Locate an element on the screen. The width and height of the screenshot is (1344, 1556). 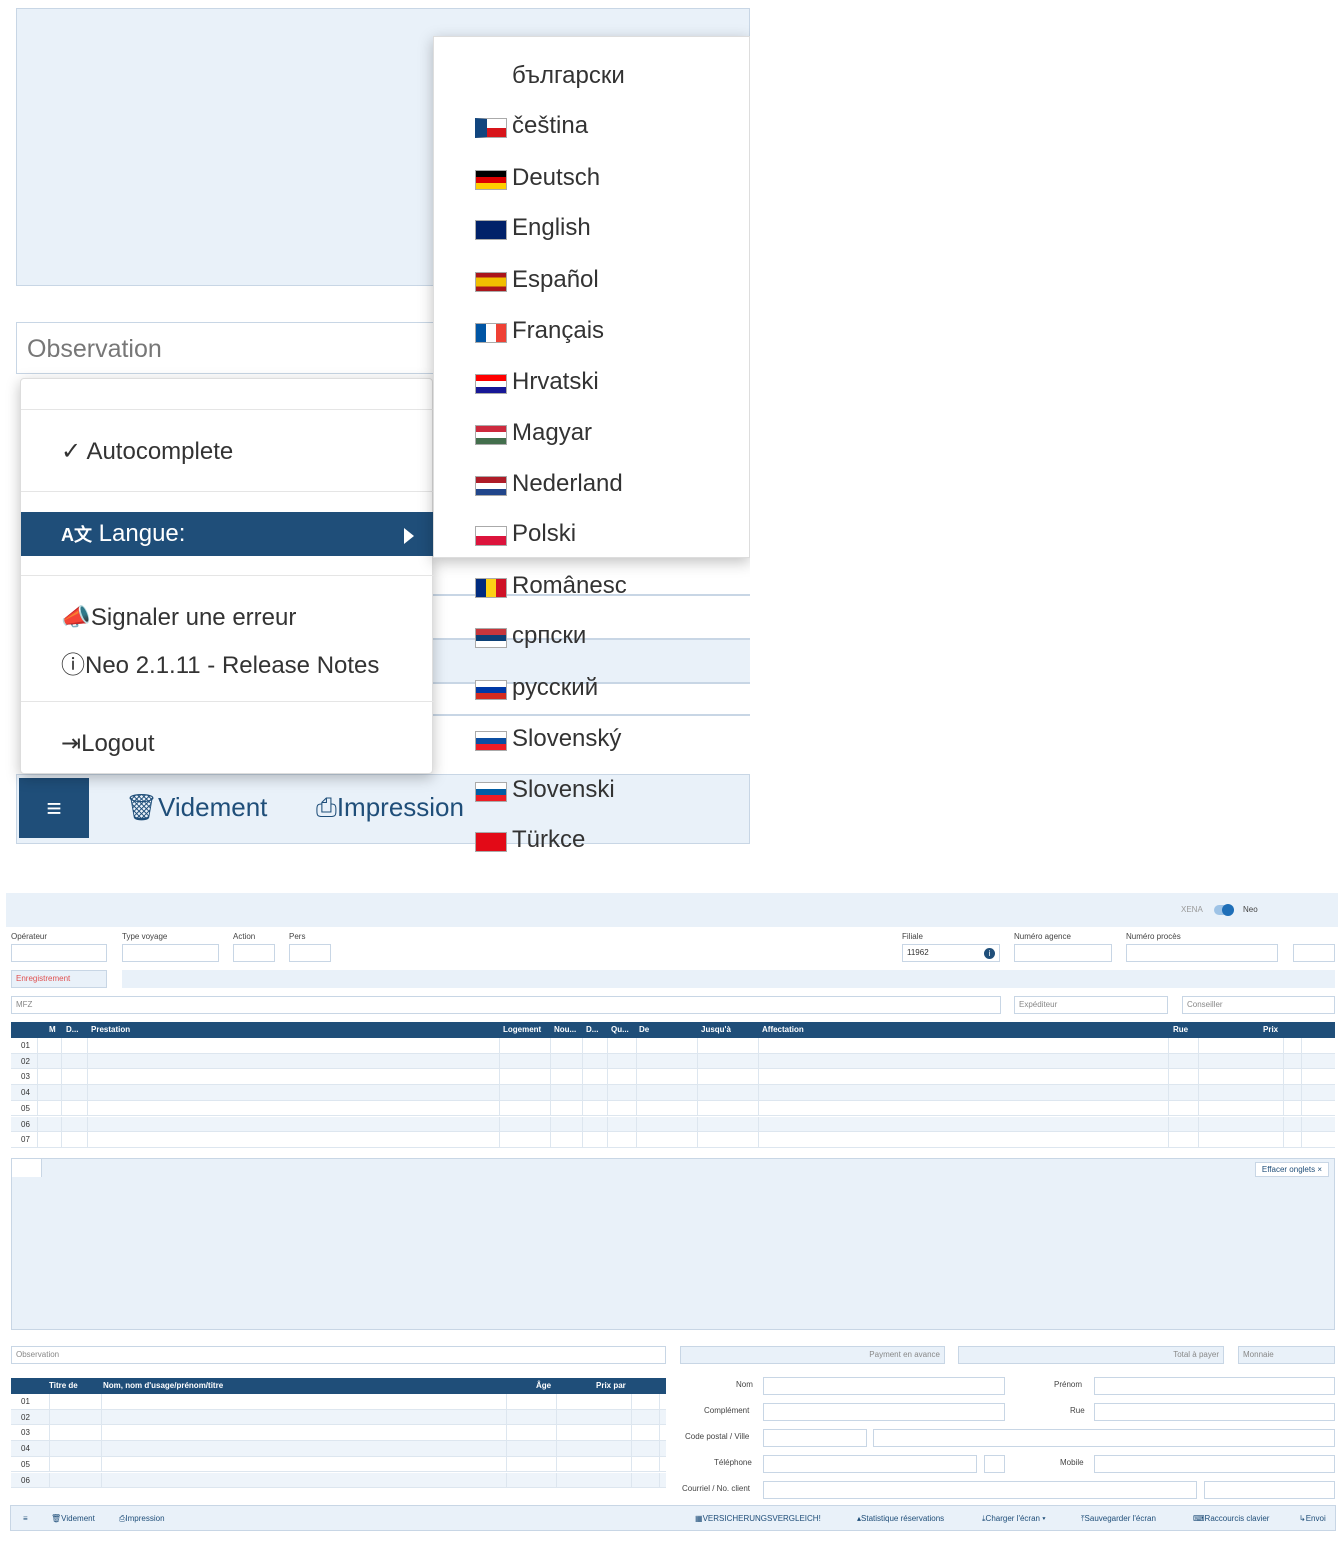
logout-item: ⇥Logout is located at coordinates (108, 743).